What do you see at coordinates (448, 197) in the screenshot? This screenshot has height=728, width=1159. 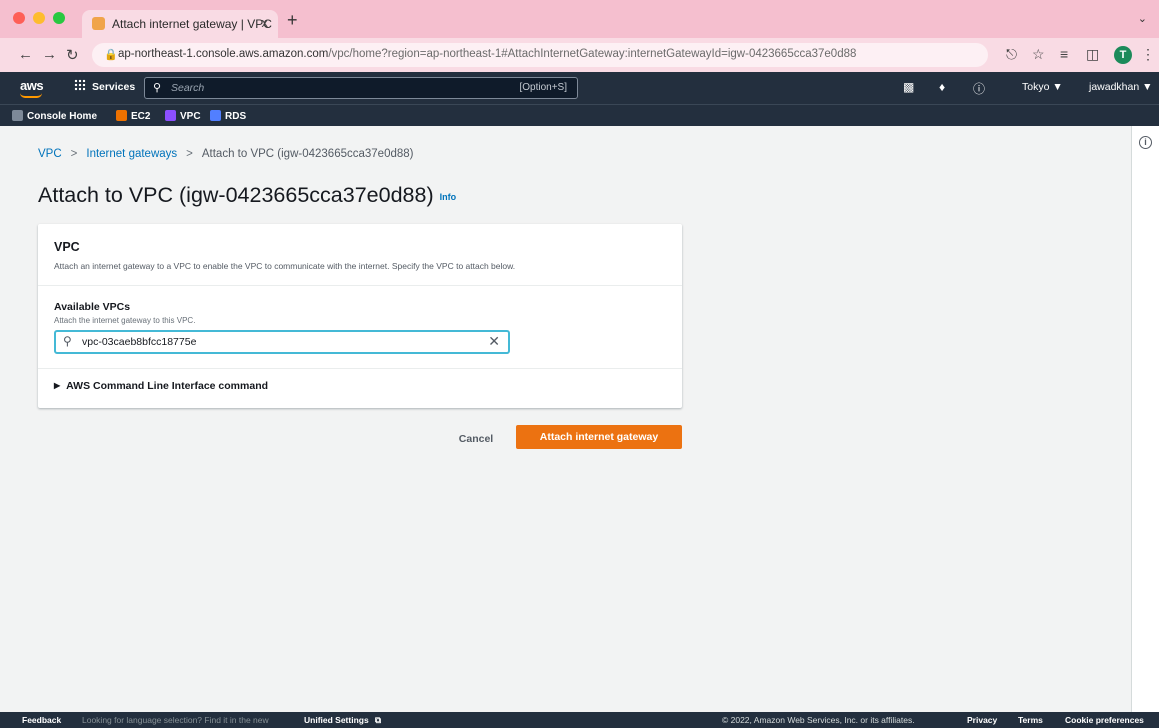 I see `info-link: Info` at bounding box center [448, 197].